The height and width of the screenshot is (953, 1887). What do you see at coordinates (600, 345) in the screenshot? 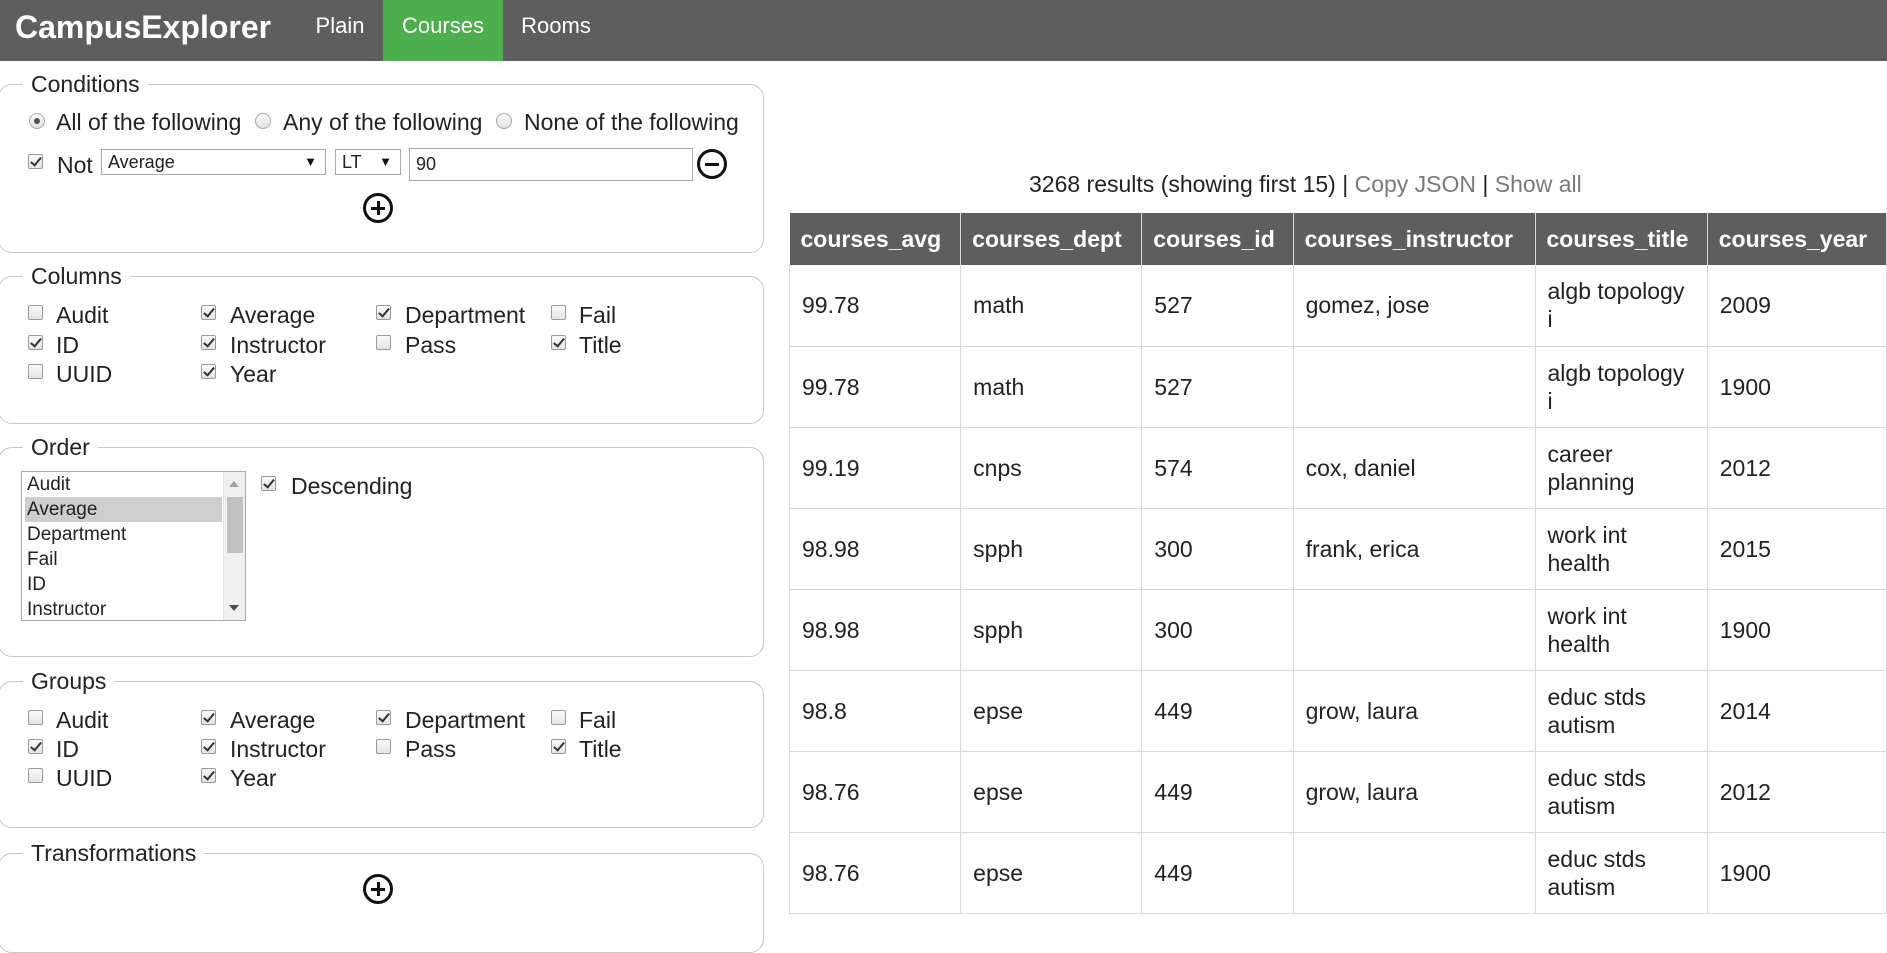
I see `columns-label-title: Title` at bounding box center [600, 345].